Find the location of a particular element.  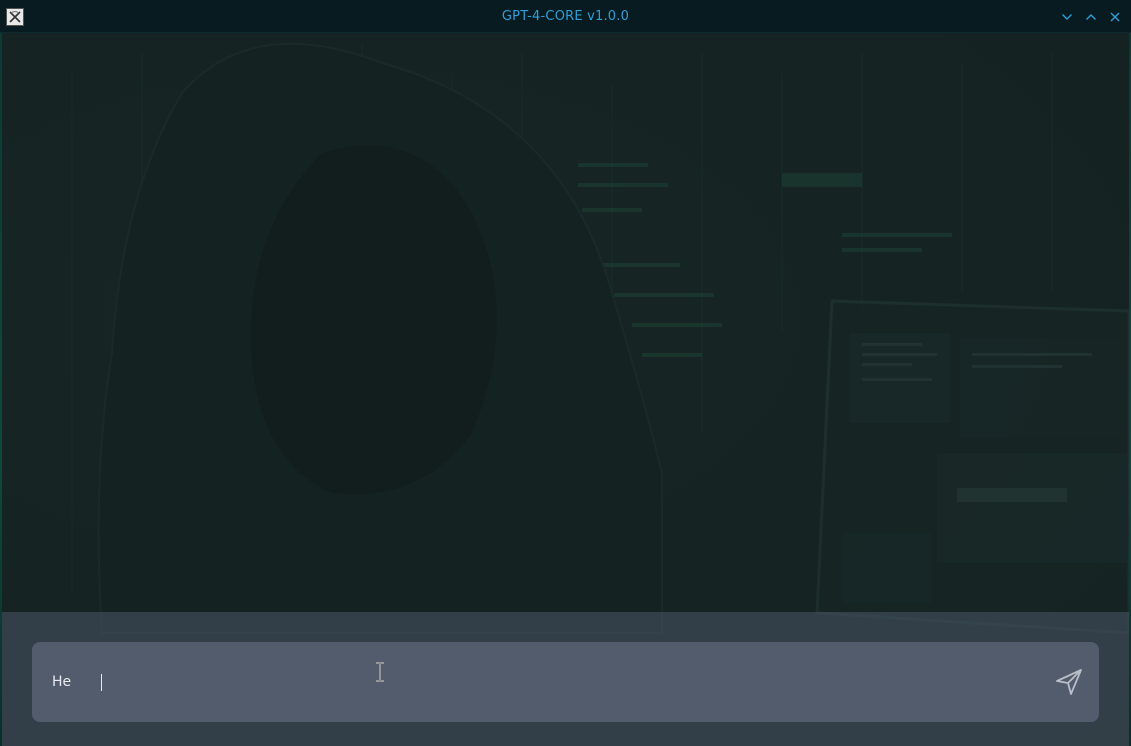

title-bar: GPT-4-CORE v1.0.0 is located at coordinates (565, 16).